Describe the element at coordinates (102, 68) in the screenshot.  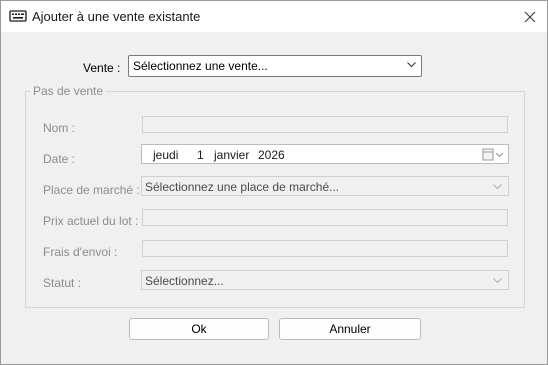
I see `vente-label: Vente :` at that location.